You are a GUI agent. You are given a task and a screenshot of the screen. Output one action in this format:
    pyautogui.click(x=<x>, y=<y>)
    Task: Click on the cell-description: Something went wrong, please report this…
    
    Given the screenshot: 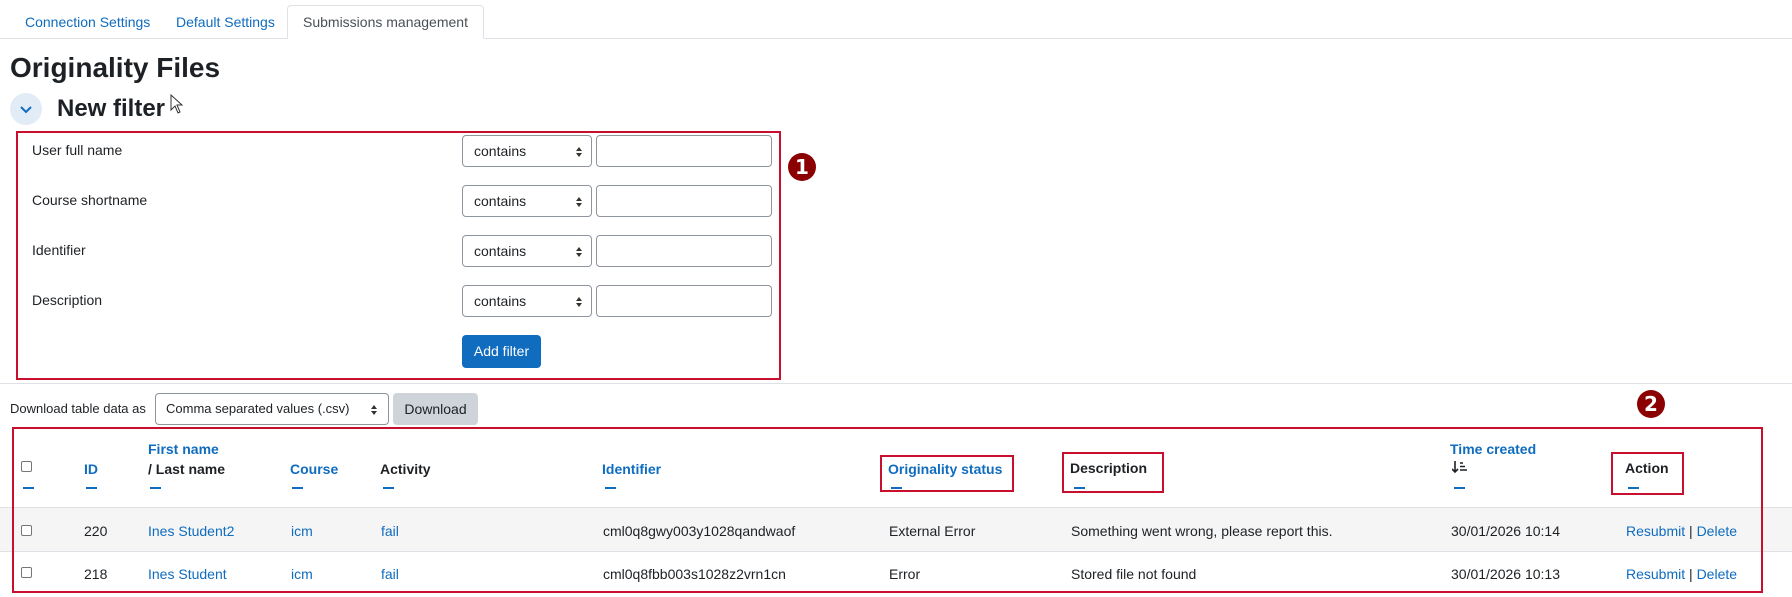 What is the action you would take?
    pyautogui.click(x=1202, y=531)
    